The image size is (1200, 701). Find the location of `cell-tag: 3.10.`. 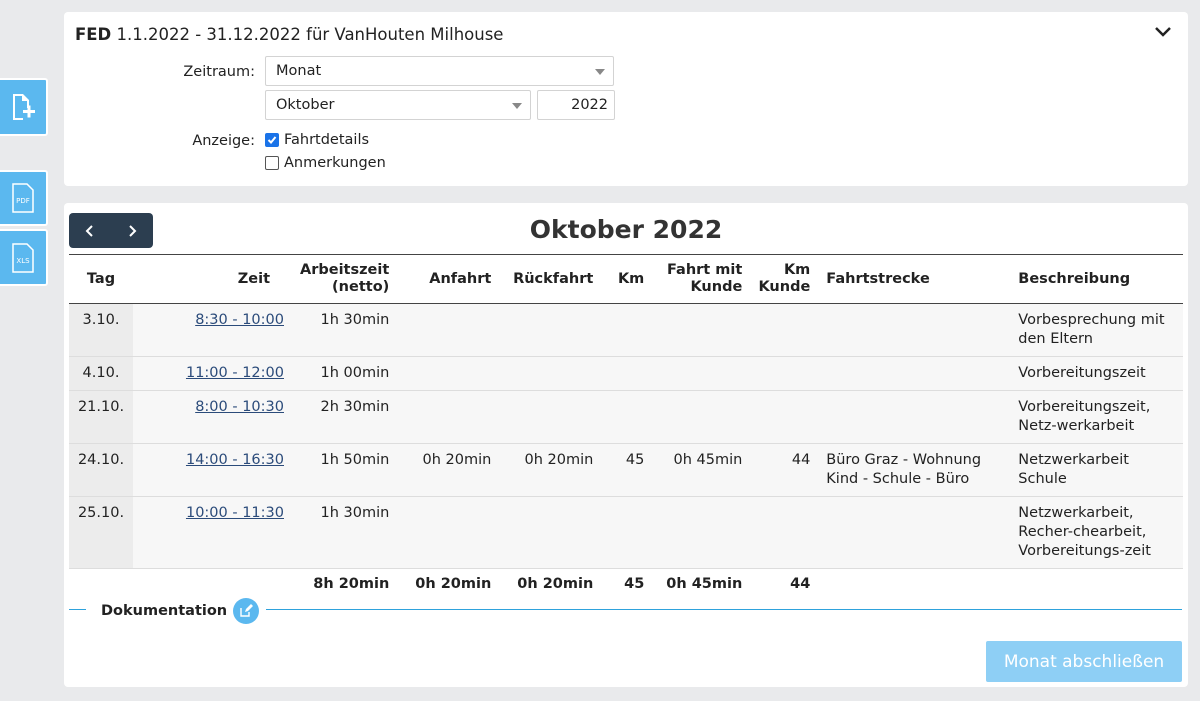

cell-tag: 3.10. is located at coordinates (101, 330).